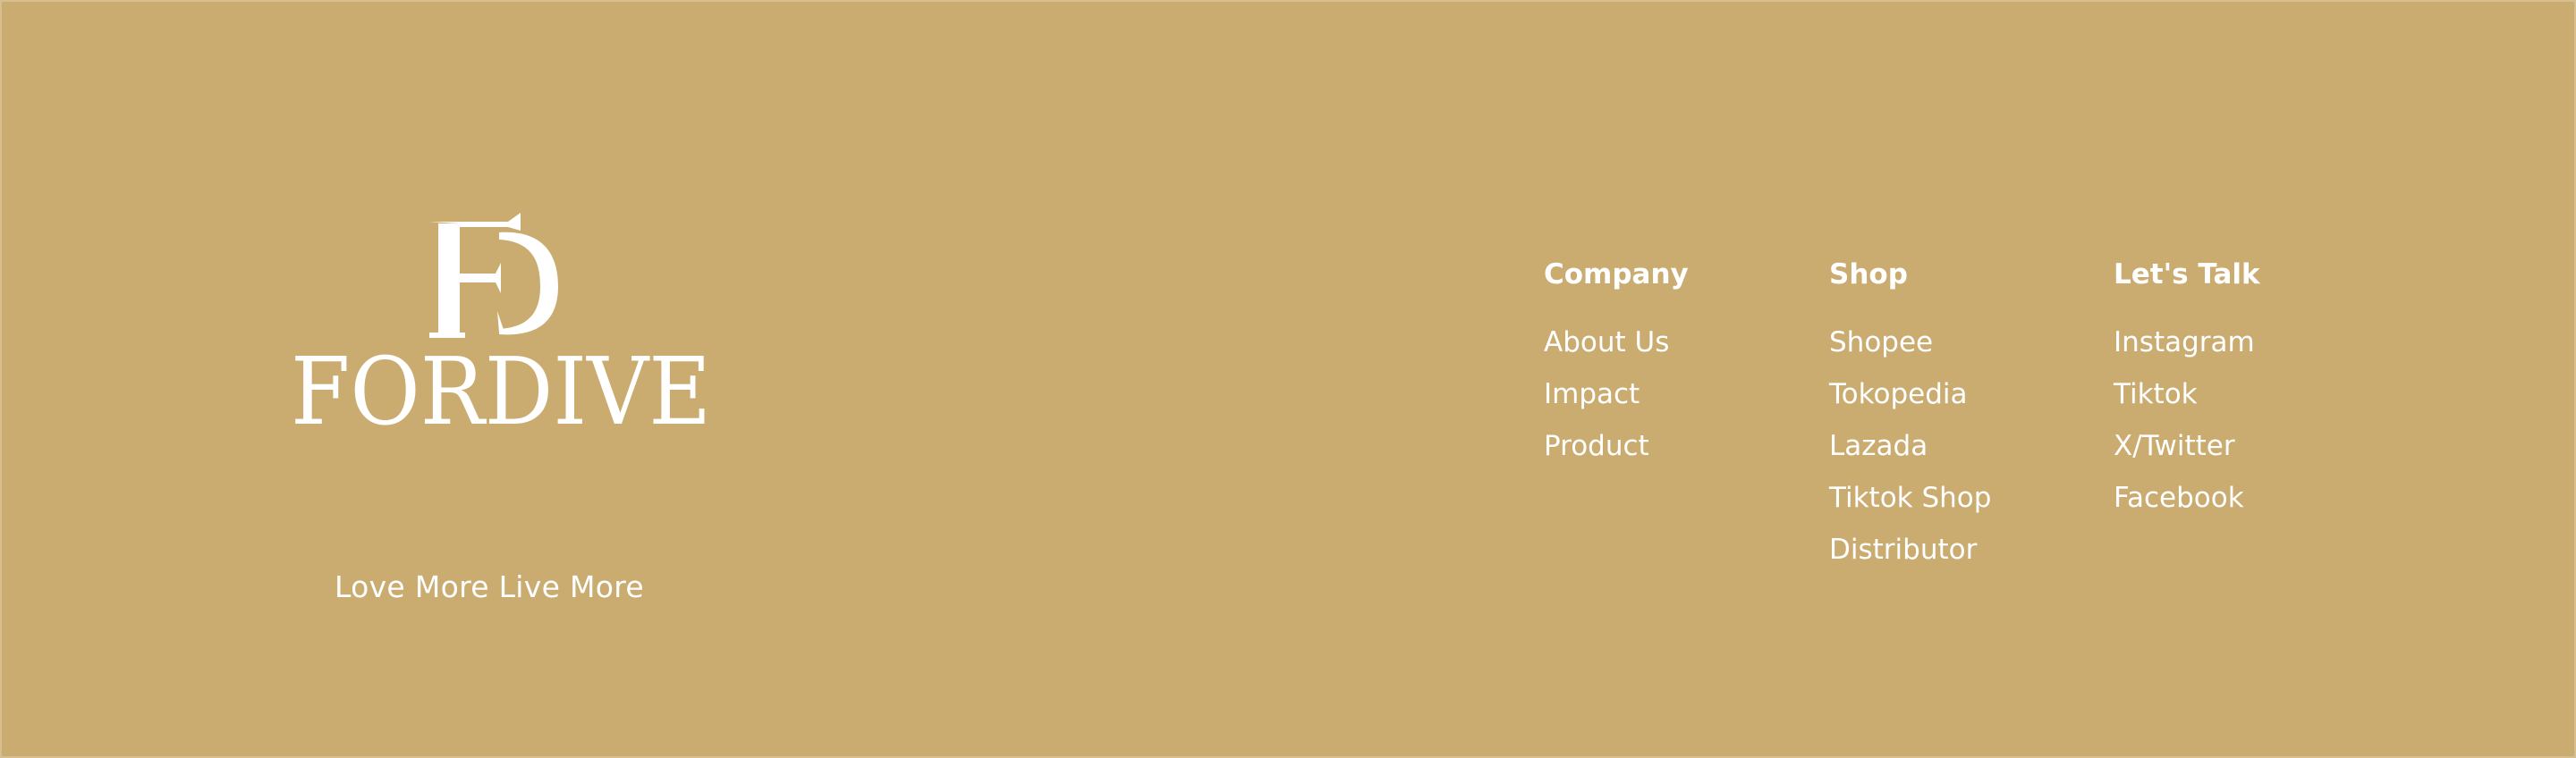 The height and width of the screenshot is (758, 2576). What do you see at coordinates (1910, 348) in the screenshot?
I see `footer-link-shopee: Shopee` at bounding box center [1910, 348].